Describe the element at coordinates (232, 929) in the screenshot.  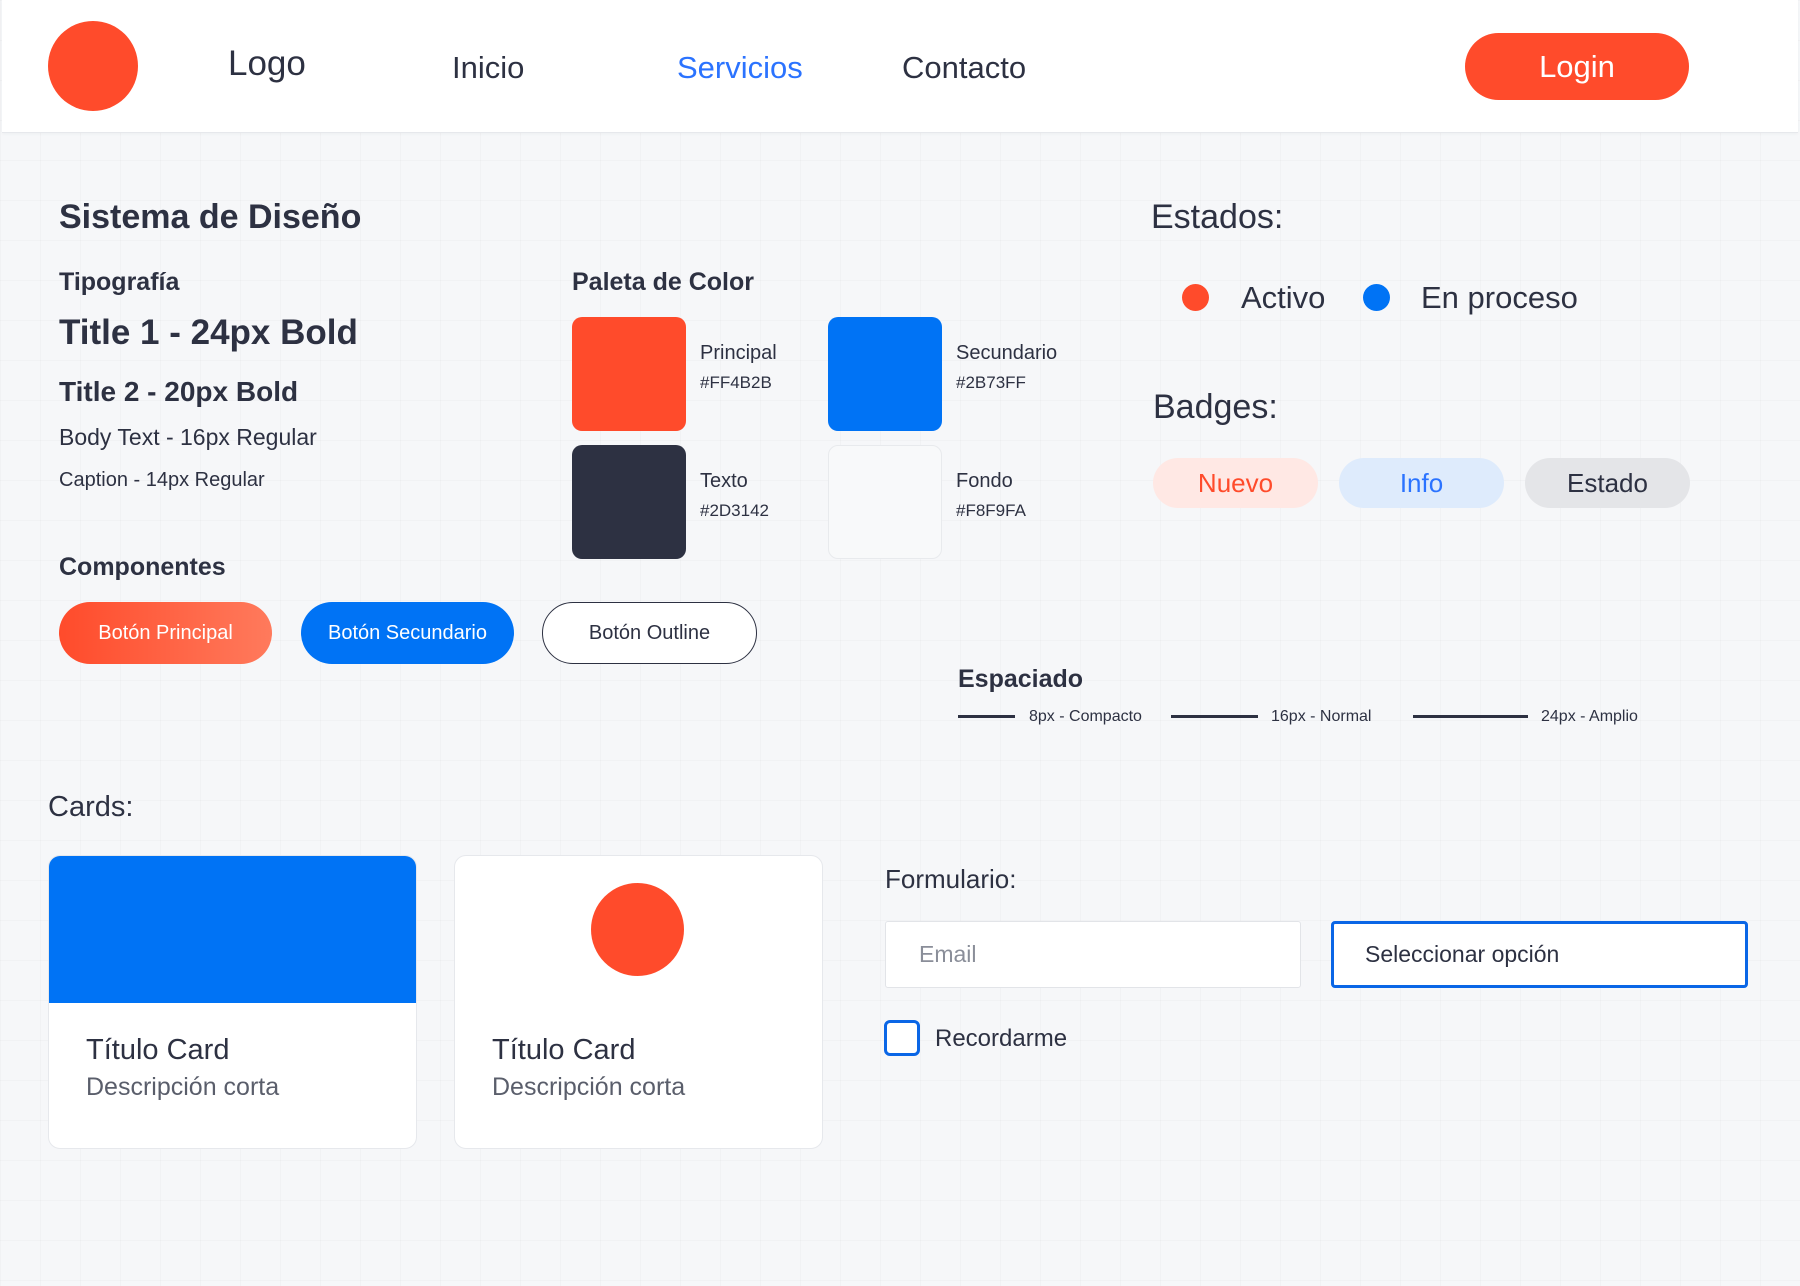
I see `card-image` at that location.